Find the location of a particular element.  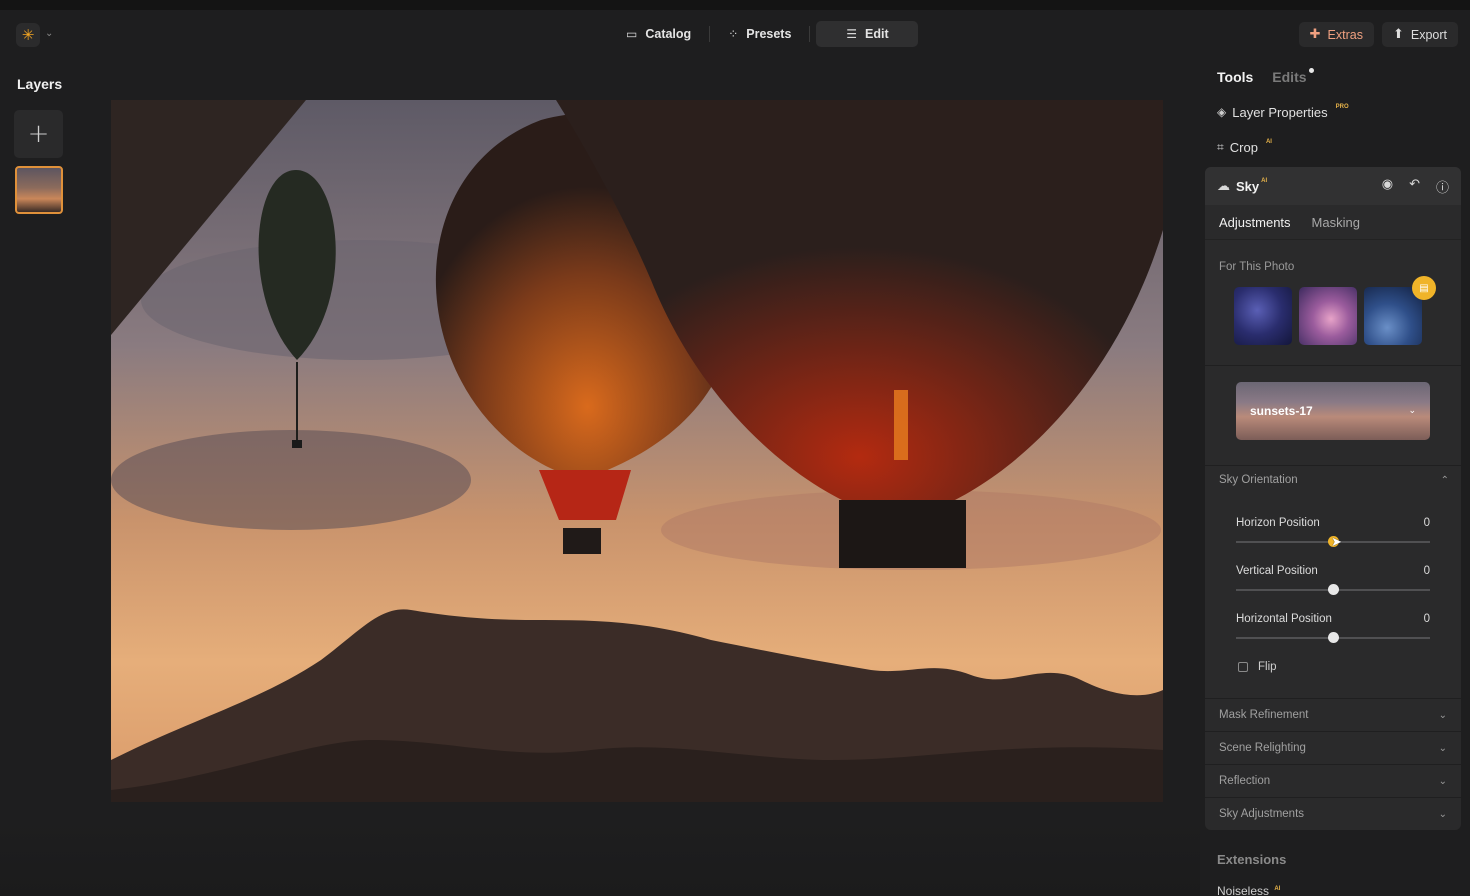

tab-tools: Tools is located at coordinates (1235, 77).